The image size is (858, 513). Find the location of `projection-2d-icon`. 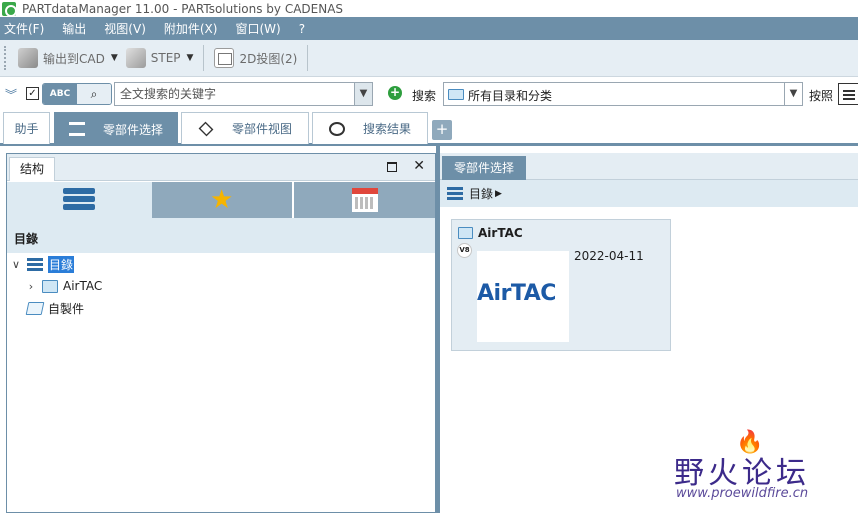

projection-2d-icon is located at coordinates (224, 58).